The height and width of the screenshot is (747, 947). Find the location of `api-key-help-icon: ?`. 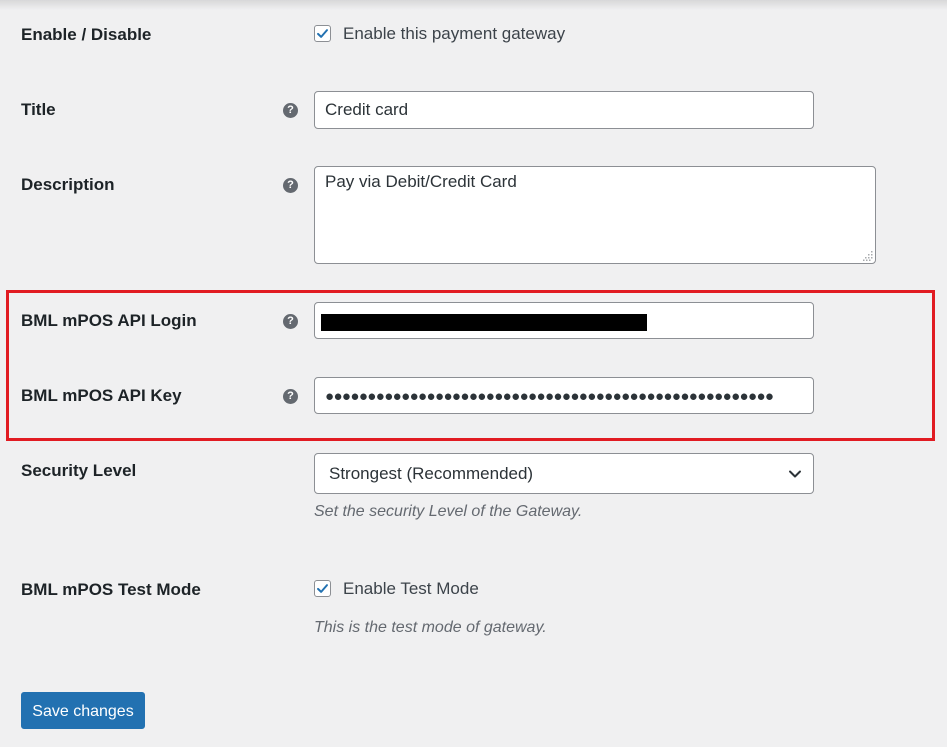

api-key-help-icon: ? is located at coordinates (290, 396).